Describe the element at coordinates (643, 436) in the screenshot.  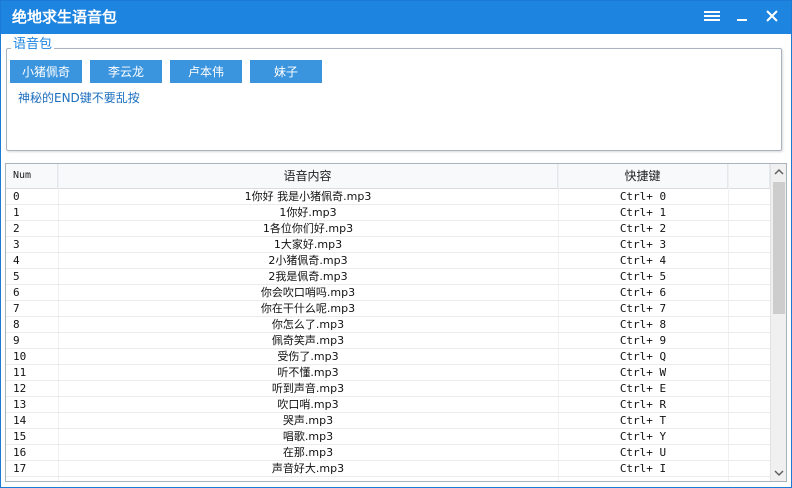
I see `row-shortcut: Ctrl+ Y` at that location.